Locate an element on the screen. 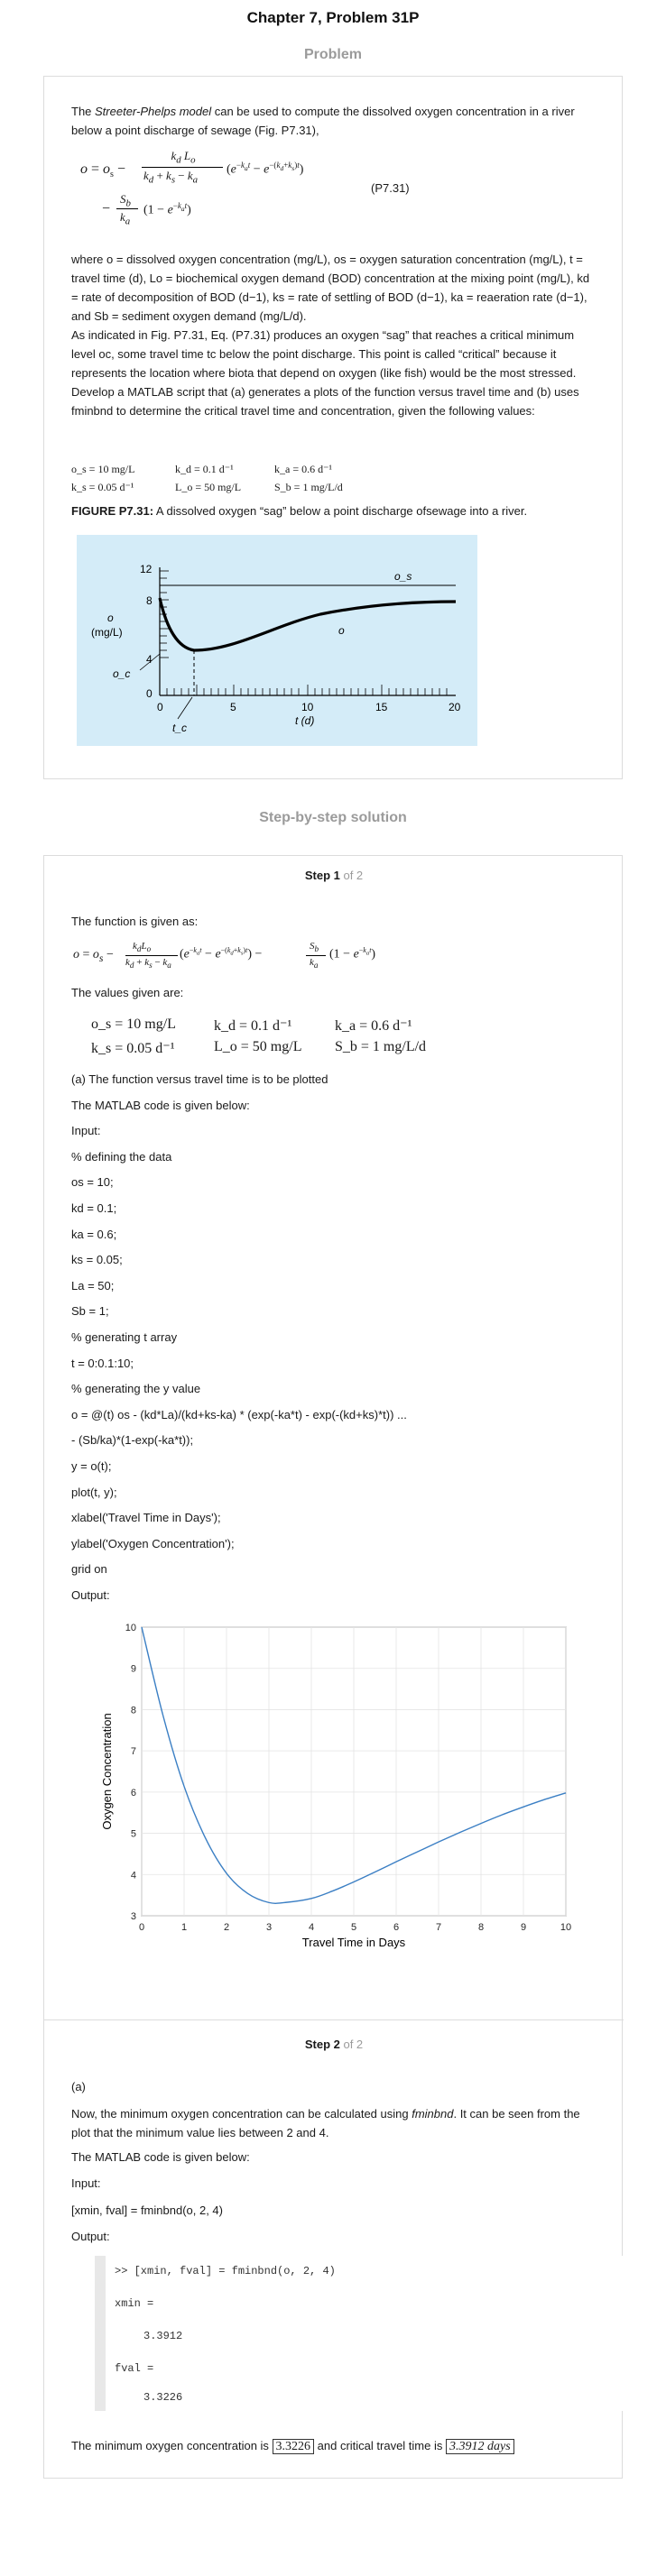 The width and height of the screenshot is (666, 2576). code-line: - (Sb/ka)*(1-exp(-ka*t)); is located at coordinates (132, 1440).